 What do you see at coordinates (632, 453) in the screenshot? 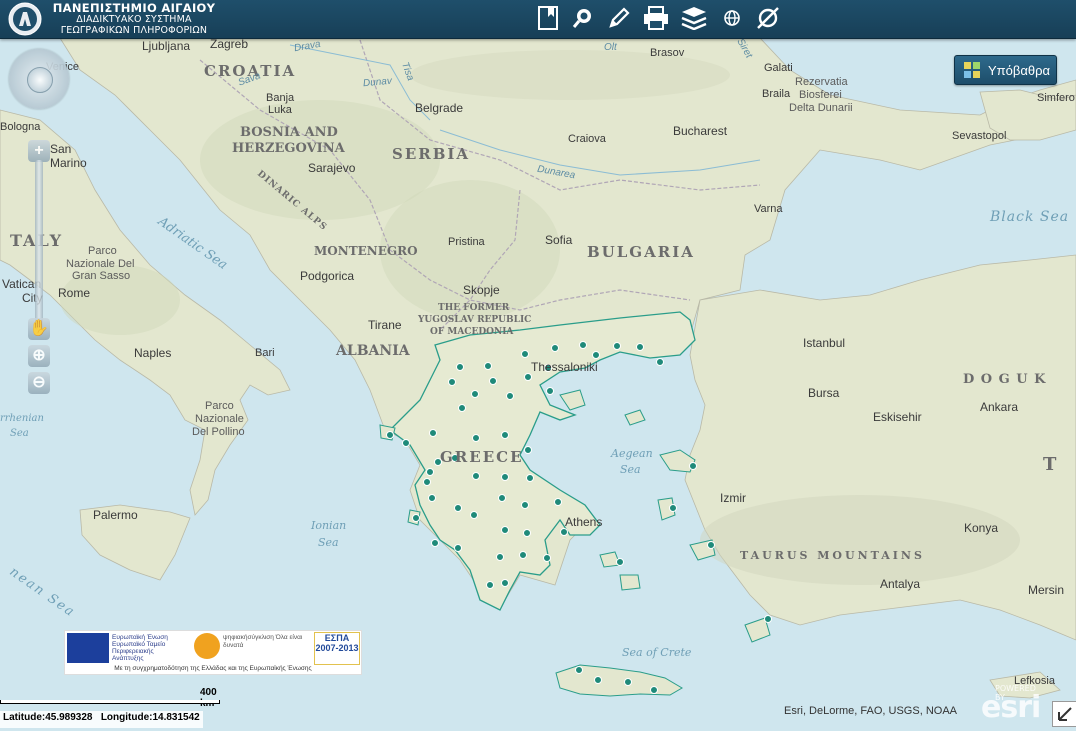
I see `sea-aegean-1: Aegean` at bounding box center [632, 453].